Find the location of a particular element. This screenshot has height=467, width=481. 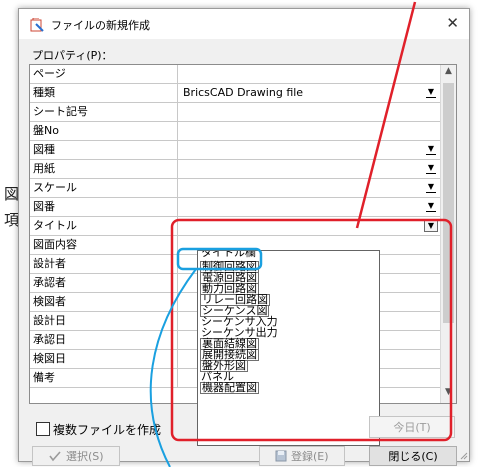

blue-annotation-box is located at coordinates (219, 259).